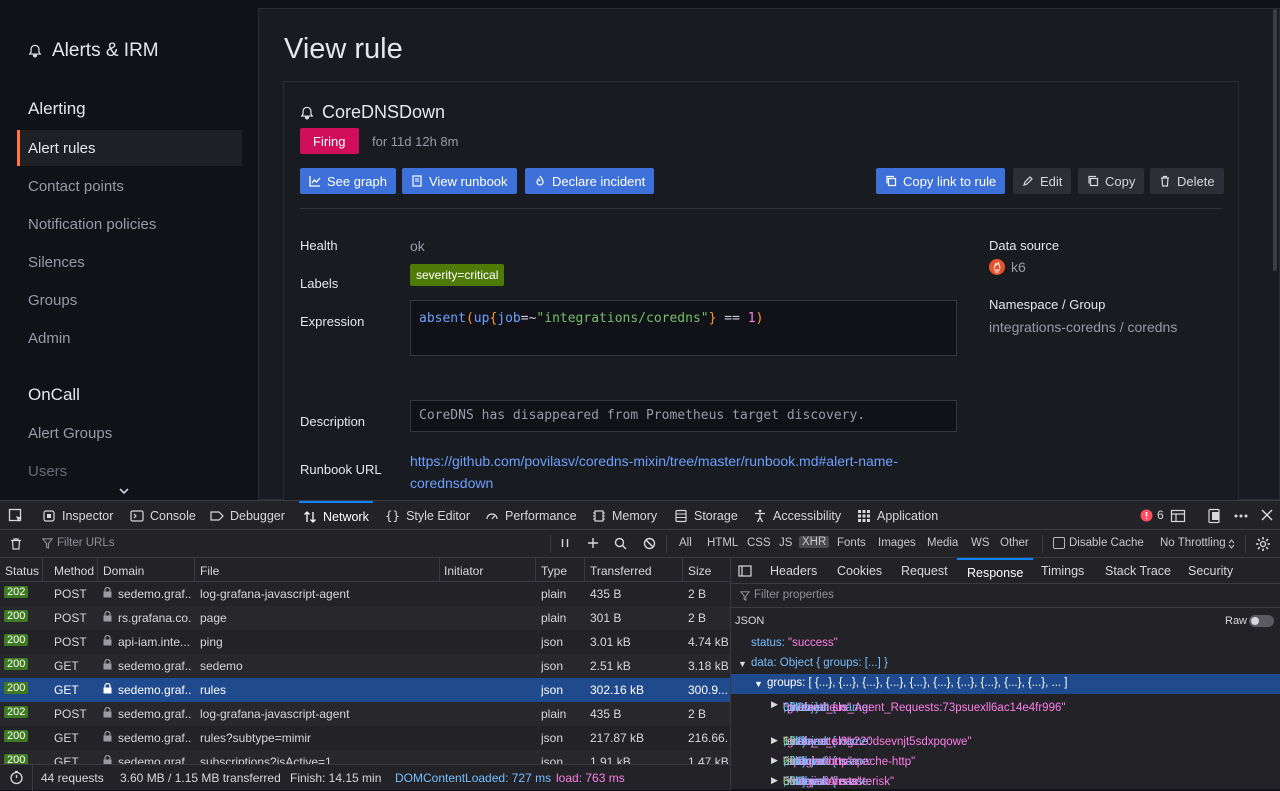 Image resolution: width=1280 pixels, height=791 pixels. What do you see at coordinates (531, 515) in the screenshot?
I see `tab-performance: Performance` at bounding box center [531, 515].